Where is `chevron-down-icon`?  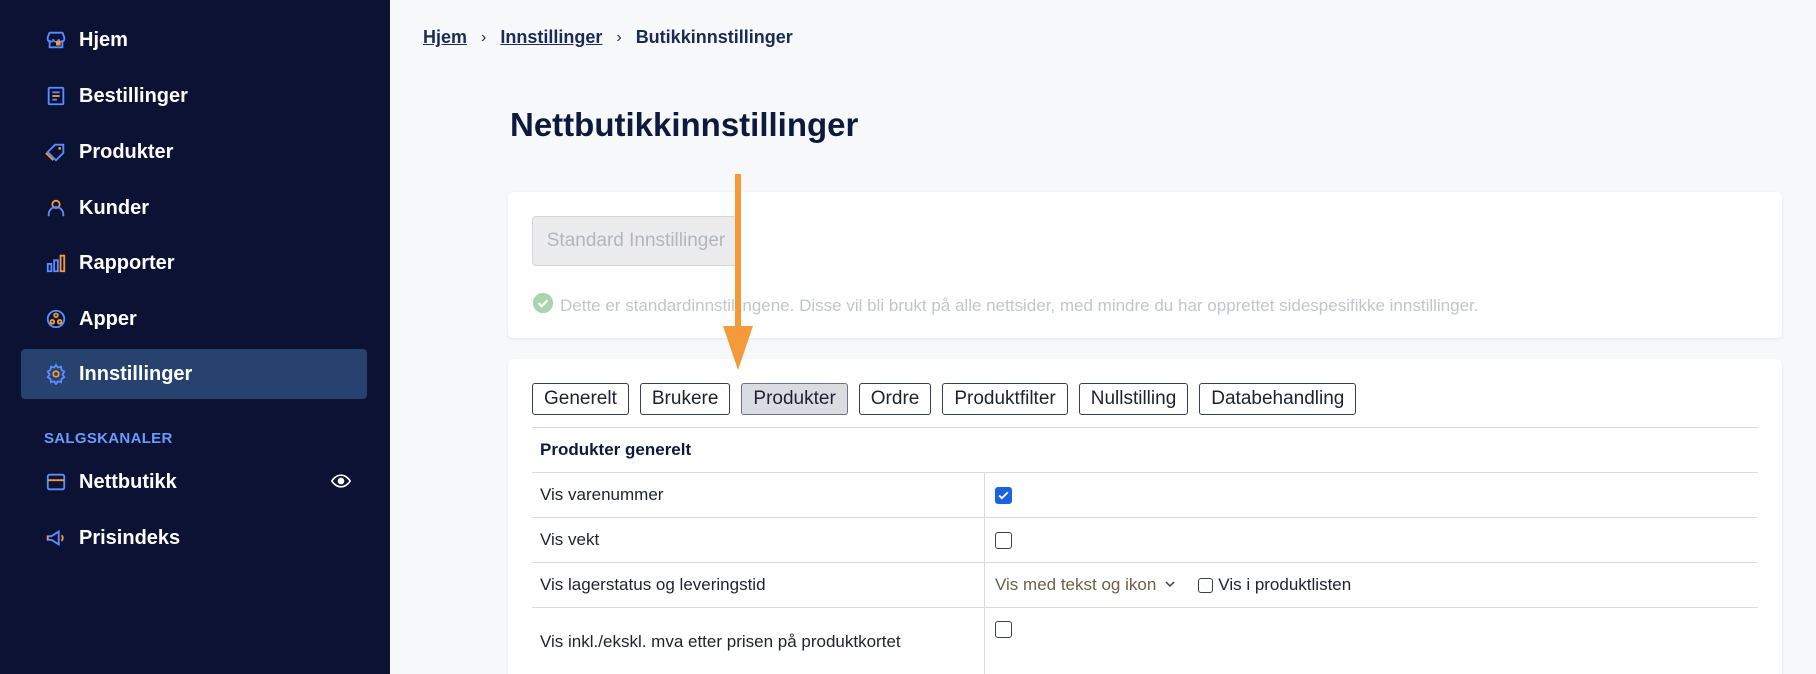 chevron-down-icon is located at coordinates (1170, 585).